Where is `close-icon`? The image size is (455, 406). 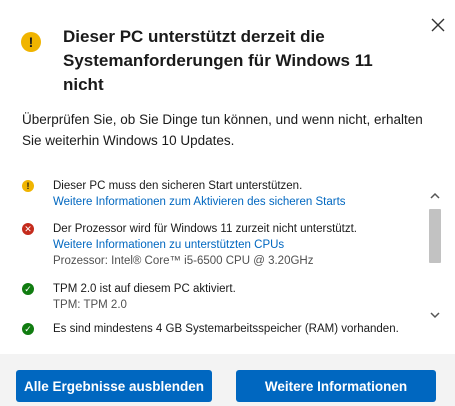 close-icon is located at coordinates (438, 25).